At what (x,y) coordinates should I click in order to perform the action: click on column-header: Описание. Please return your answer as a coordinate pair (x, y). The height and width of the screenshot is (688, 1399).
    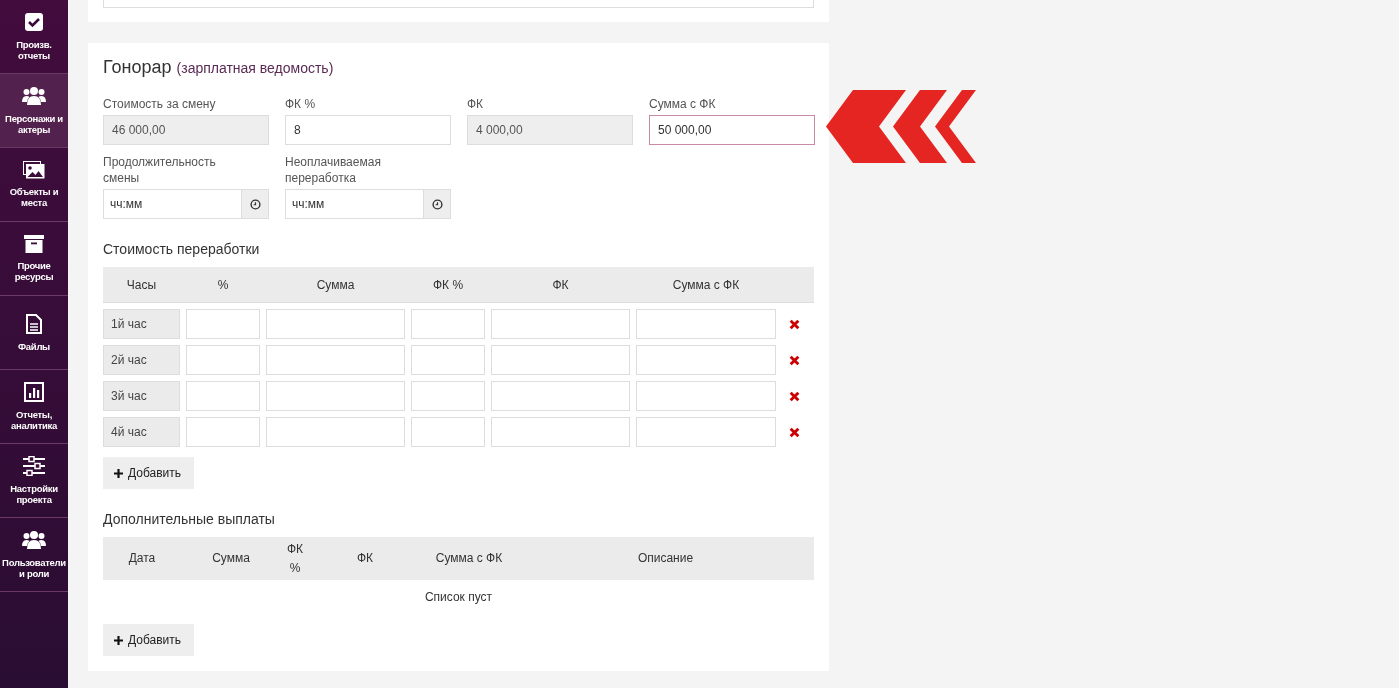
    Looking at the image, I should click on (665, 558).